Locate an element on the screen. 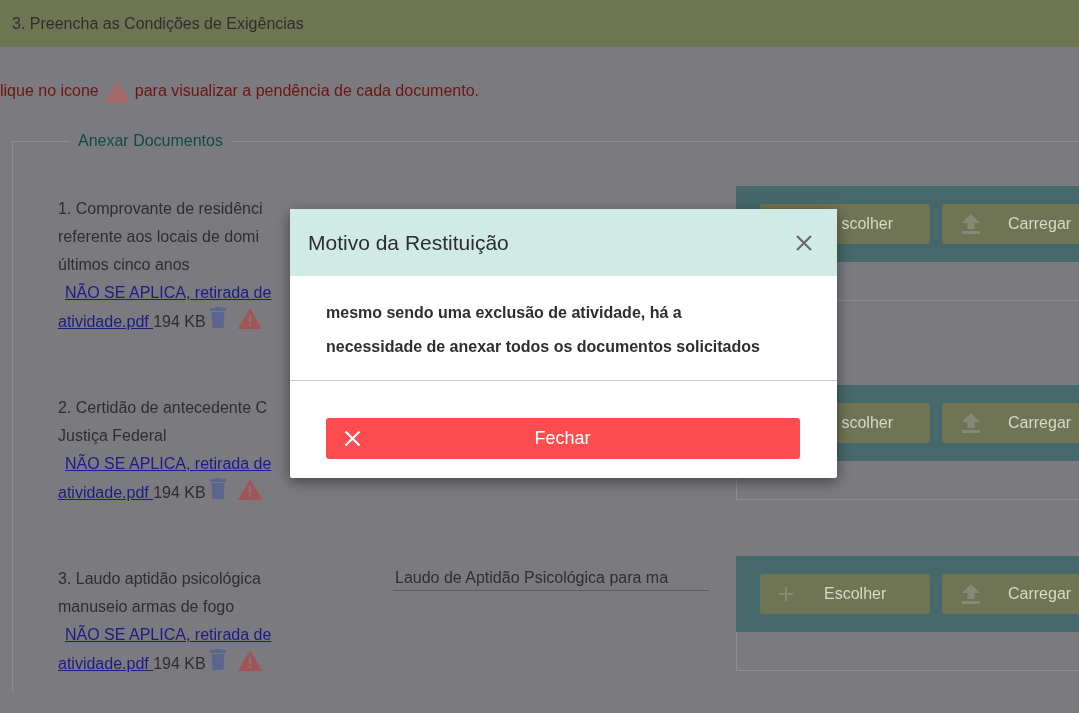 The height and width of the screenshot is (713, 1079). fieldset-legend: Anexar Documentos is located at coordinates (150, 141).